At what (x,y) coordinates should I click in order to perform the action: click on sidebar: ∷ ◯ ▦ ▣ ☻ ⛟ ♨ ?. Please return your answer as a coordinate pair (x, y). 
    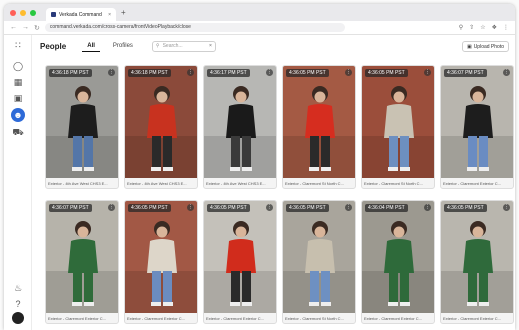
    Looking at the image, I should click on (18, 182).